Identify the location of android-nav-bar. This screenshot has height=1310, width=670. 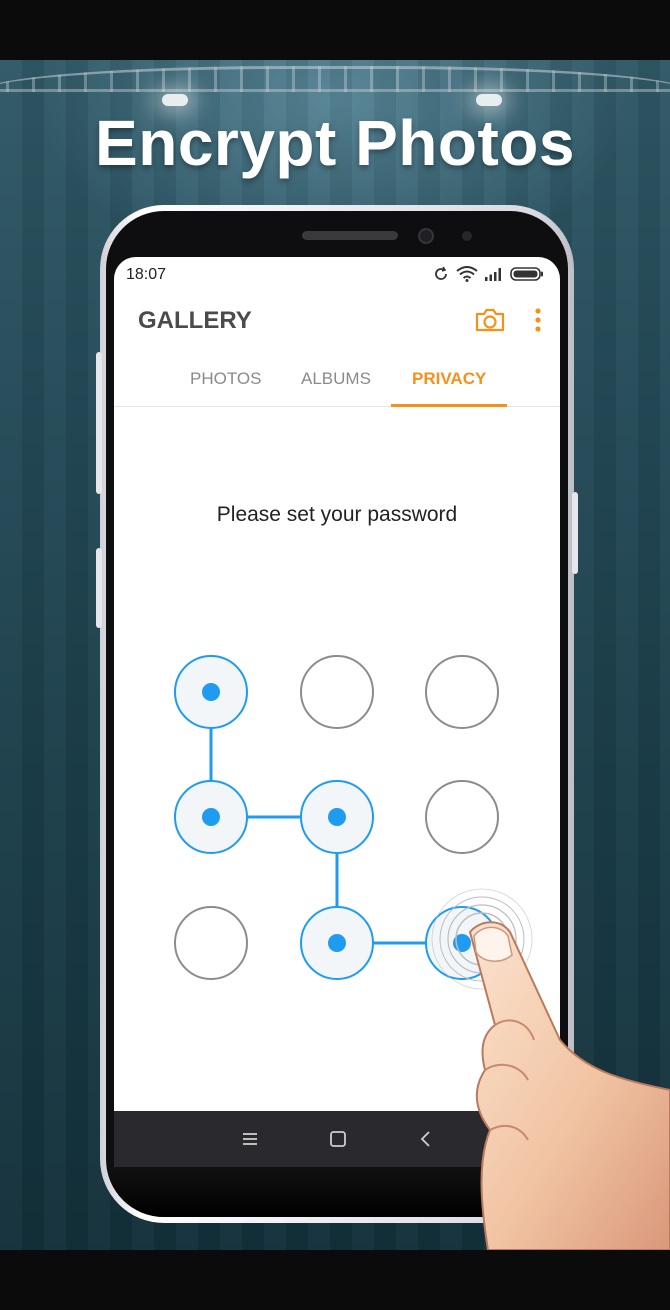
(337, 1139).